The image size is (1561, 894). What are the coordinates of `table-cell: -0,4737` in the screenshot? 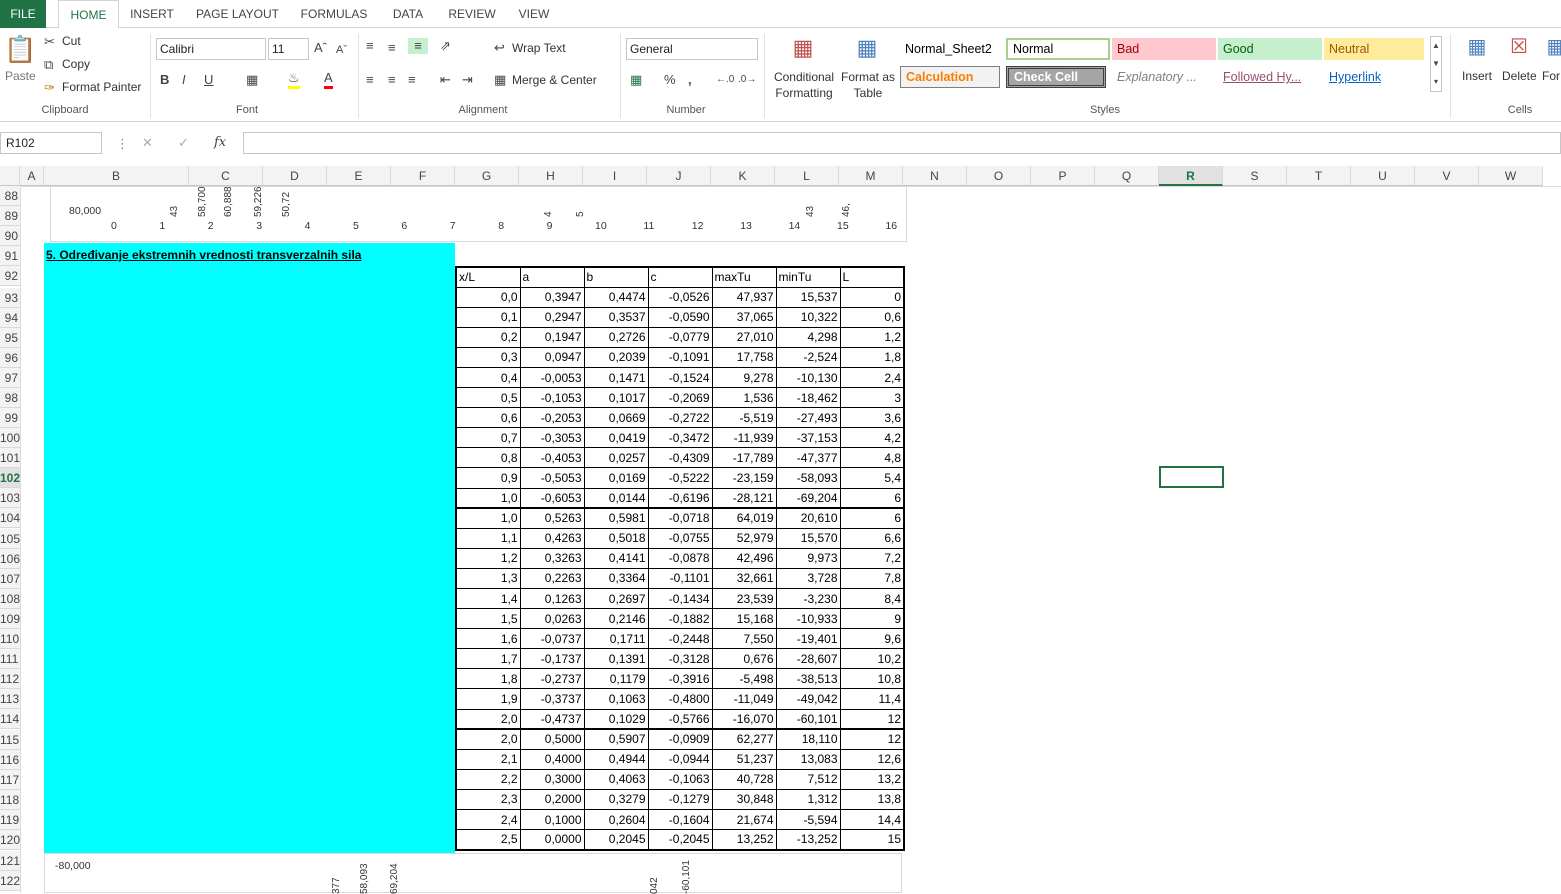 It's located at (552, 719).